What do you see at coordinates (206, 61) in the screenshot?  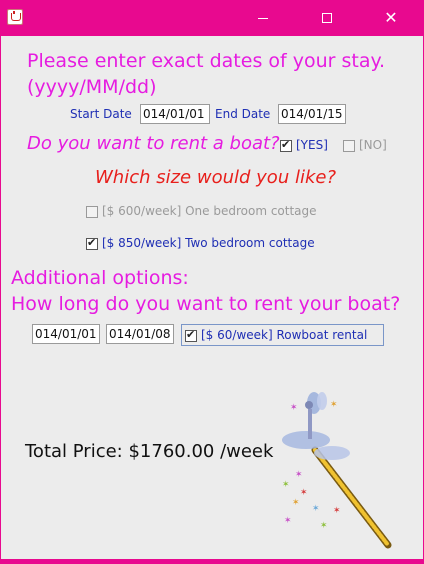 I see `dates-heading-line1: Please enter exact dates of your stay.` at bounding box center [206, 61].